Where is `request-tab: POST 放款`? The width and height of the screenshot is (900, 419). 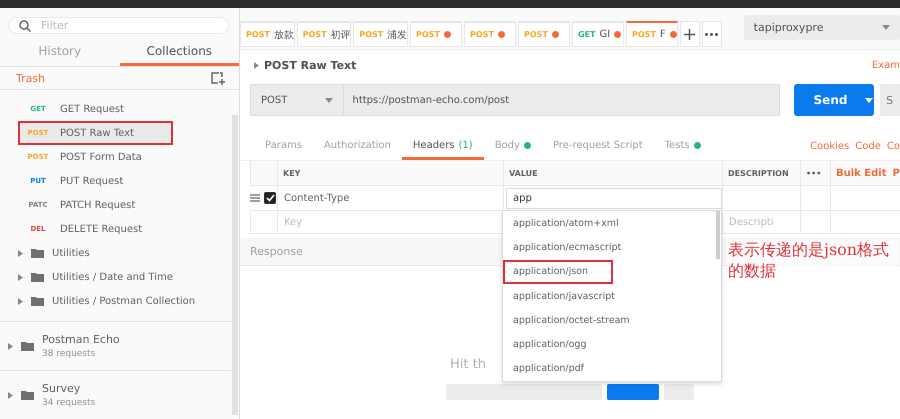
request-tab: POST 放款 is located at coordinates (267, 34).